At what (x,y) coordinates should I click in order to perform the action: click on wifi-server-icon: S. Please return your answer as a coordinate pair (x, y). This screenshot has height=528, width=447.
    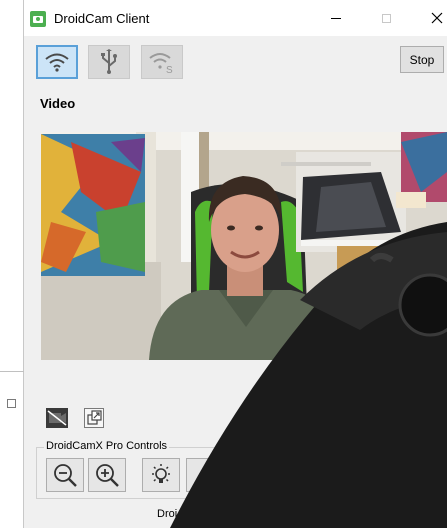
    Looking at the image, I should click on (161, 63).